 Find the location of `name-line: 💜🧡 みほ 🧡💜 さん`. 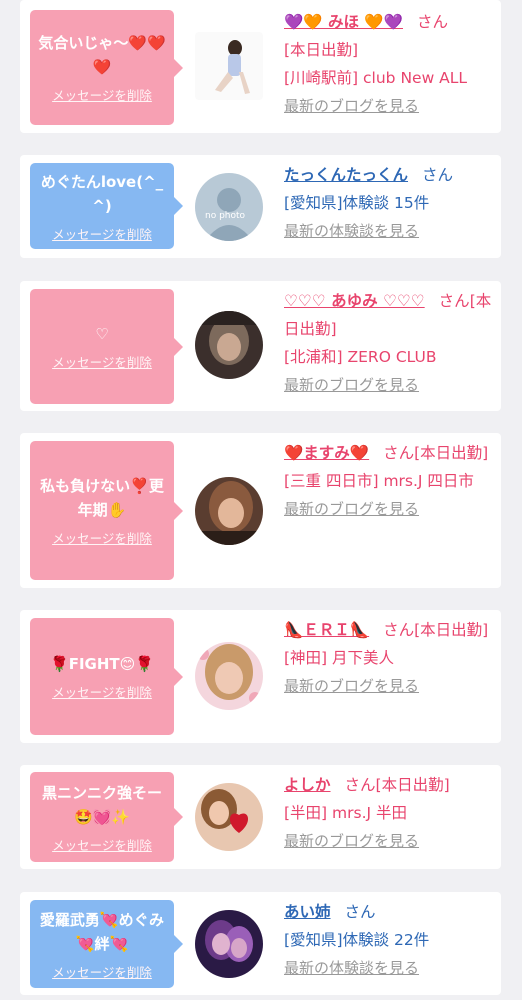

name-line: 💜🧡 みほ 🧡💜 さん is located at coordinates (389, 22).